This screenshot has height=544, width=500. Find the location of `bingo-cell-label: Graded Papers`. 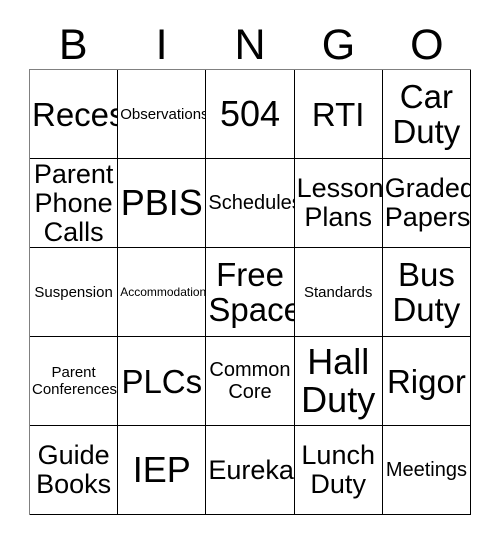

bingo-cell-label: Graded Papers is located at coordinates (427, 202).